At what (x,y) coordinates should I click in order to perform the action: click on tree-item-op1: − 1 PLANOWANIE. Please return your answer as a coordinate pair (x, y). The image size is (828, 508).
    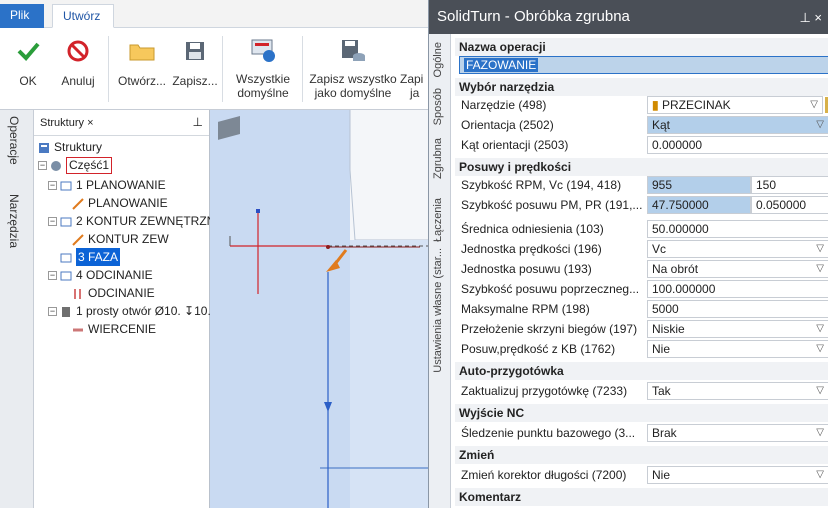
    Looking at the image, I should click on (107, 185).